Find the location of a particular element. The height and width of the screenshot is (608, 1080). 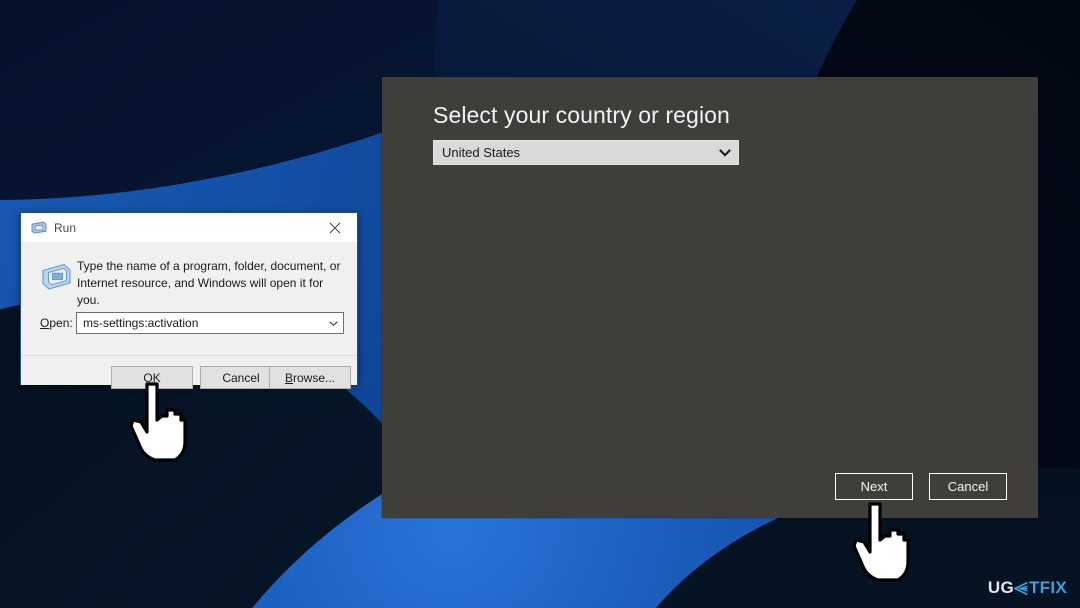

open-combobox: ms-settings:activation is located at coordinates (210, 323).